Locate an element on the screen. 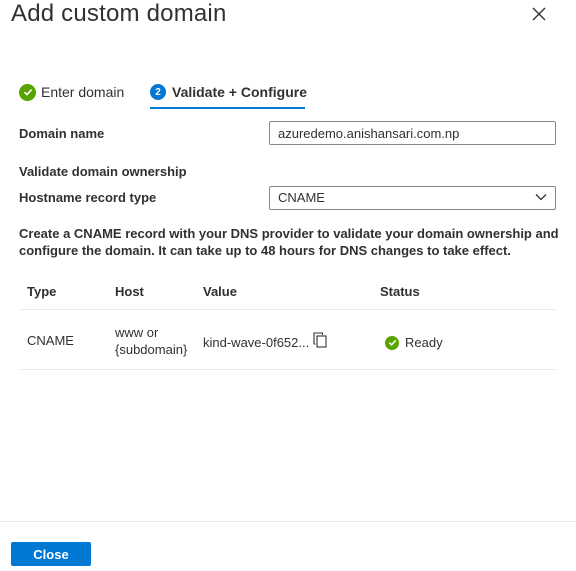 Image resolution: width=576 pixels, height=571 pixels. row-divider is located at coordinates (288, 369).